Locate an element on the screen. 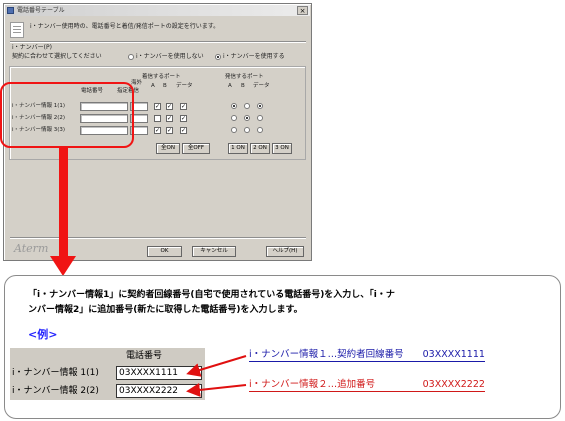 This screenshot has height=421, width=565. all-off-button: 全OFF is located at coordinates (196, 148).